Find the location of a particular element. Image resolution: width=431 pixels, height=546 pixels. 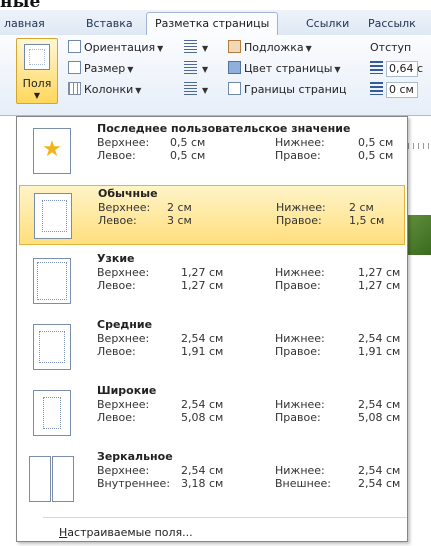

inside-value: 3,18 см is located at coordinates (202, 483).